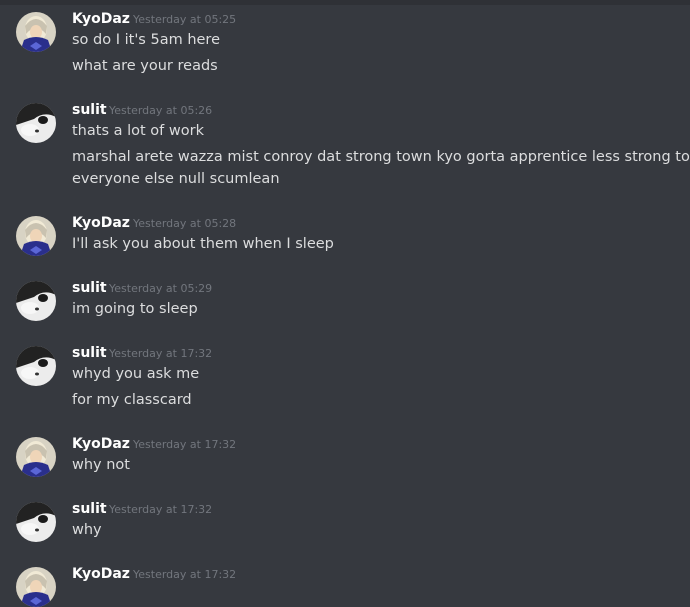 This screenshot has height=607, width=690. Describe the element at coordinates (146, 40) in the screenshot. I see `message-text: so do I it's 5am here` at that location.